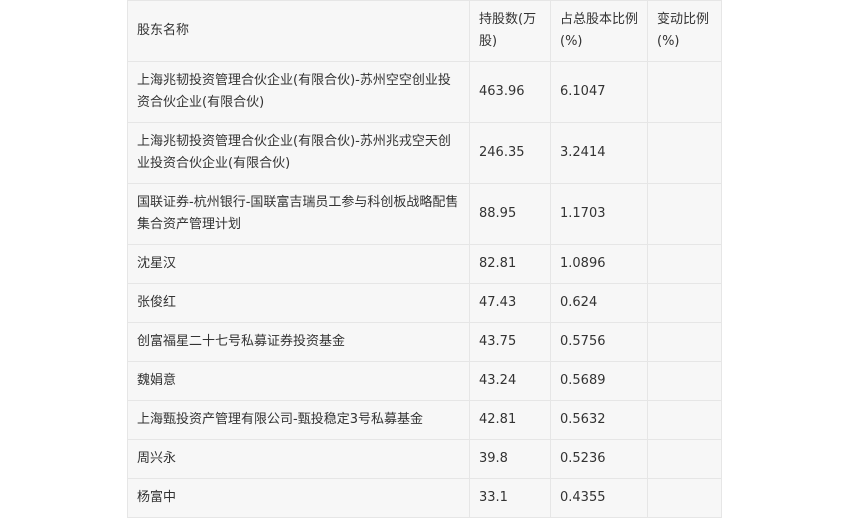 The height and width of the screenshot is (518, 850). Describe the element at coordinates (510, 264) in the screenshot. I see `cell-shares: 82.81` at that location.